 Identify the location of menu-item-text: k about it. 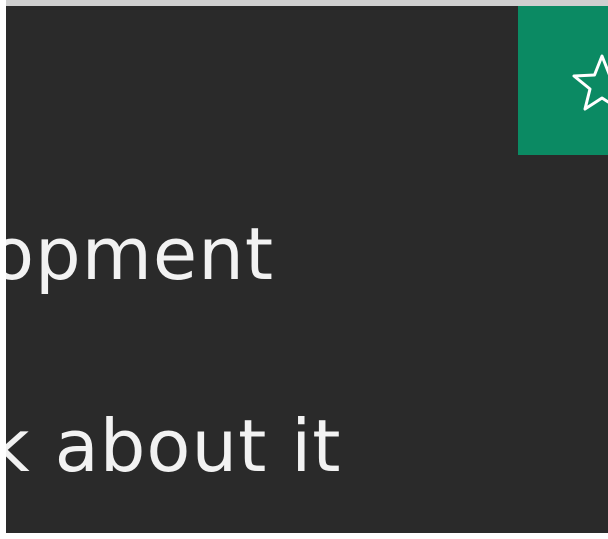
(173, 446).